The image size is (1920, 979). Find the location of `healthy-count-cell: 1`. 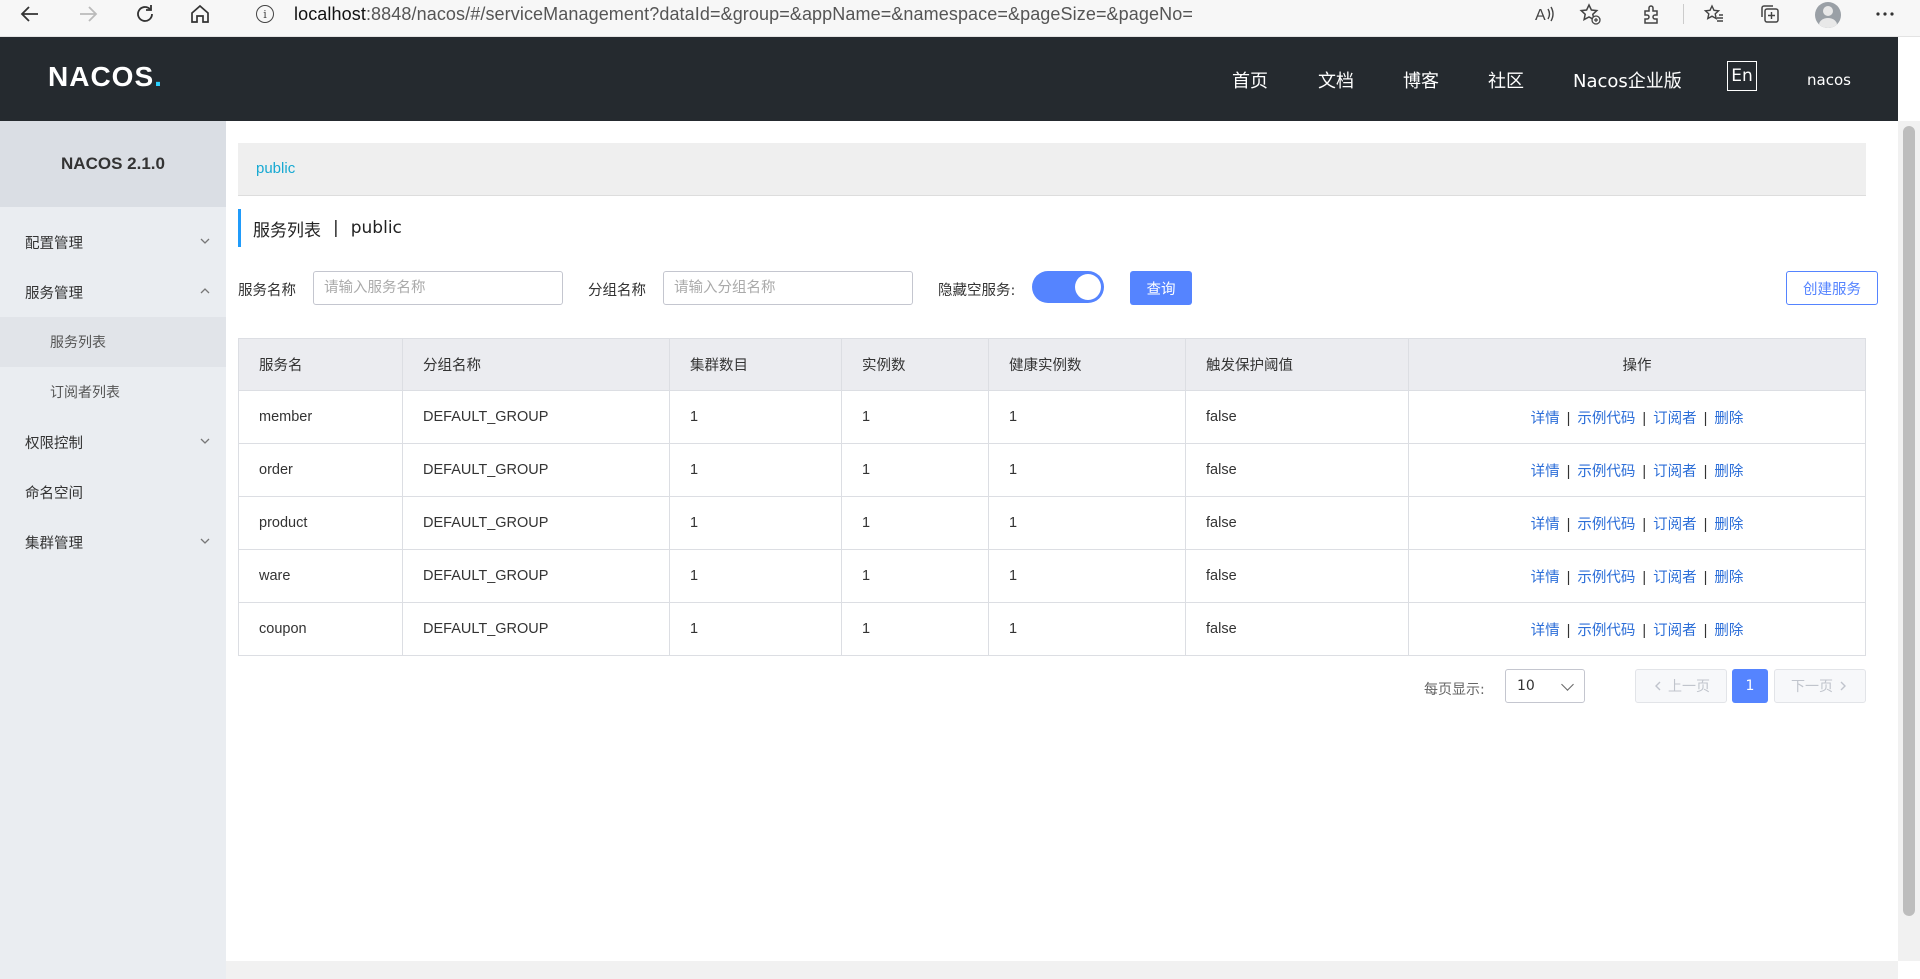

healthy-count-cell: 1 is located at coordinates (1087, 470).